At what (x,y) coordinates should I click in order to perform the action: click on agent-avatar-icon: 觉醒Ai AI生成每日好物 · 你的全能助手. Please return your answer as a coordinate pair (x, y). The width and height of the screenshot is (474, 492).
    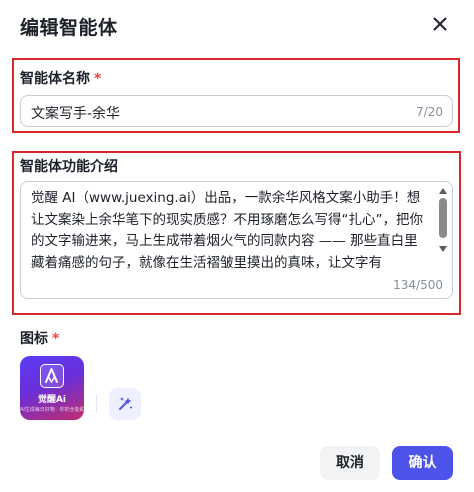
    Looking at the image, I should click on (52, 388).